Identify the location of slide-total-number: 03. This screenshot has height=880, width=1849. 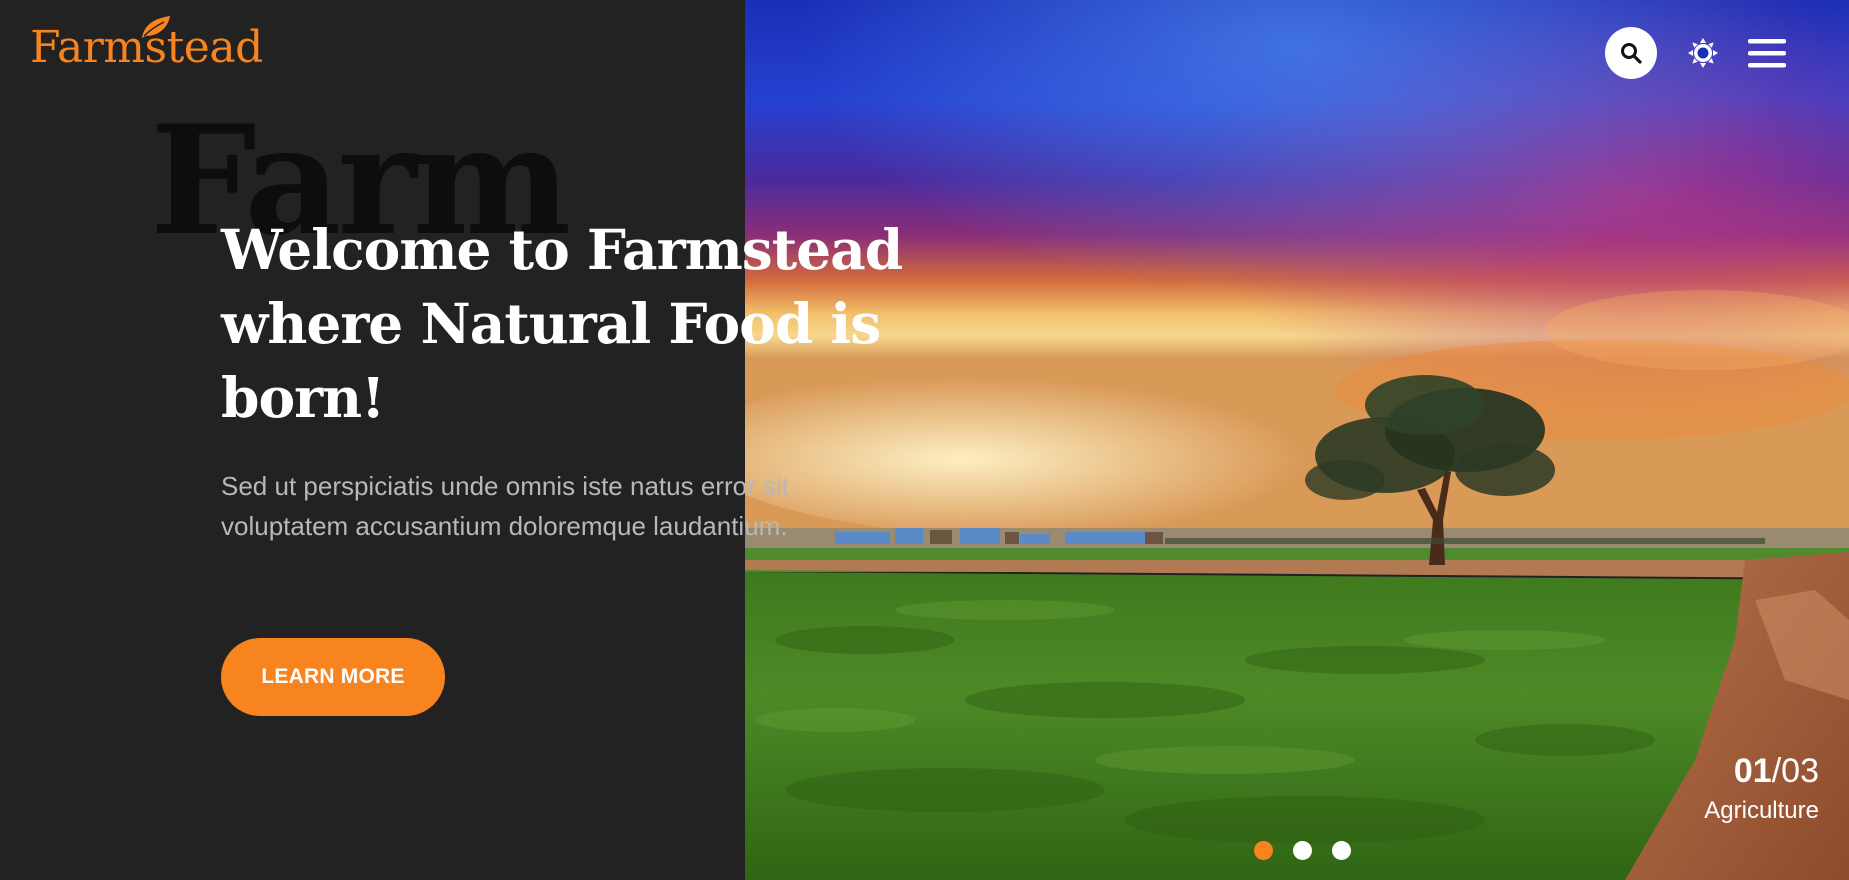
(1800, 771).